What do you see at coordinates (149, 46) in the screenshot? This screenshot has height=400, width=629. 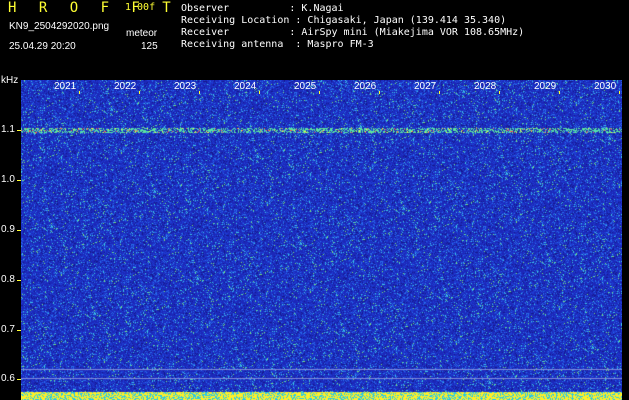 I see `count: 125` at bounding box center [149, 46].